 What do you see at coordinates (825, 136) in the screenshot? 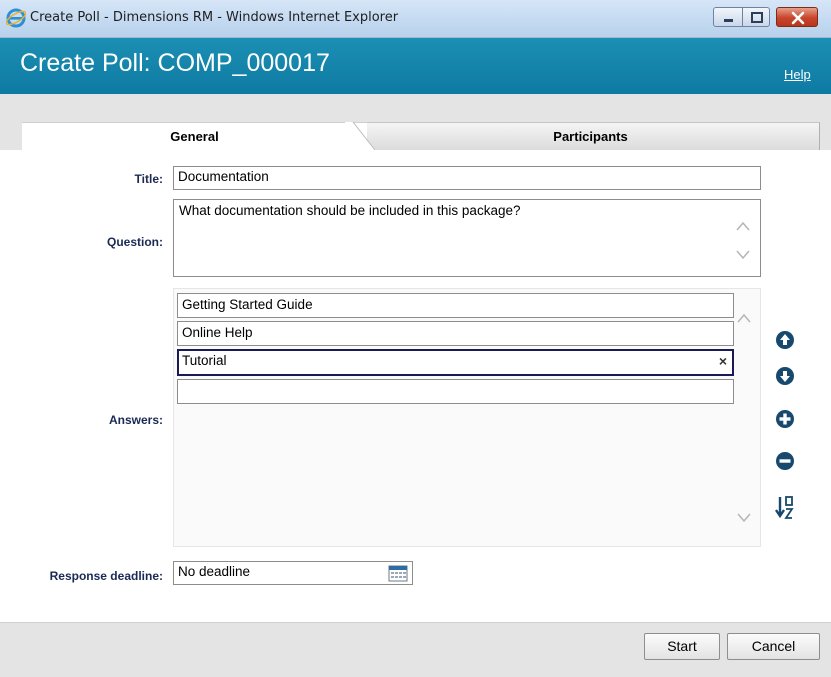
I see `tab-bar-right-edge` at bounding box center [825, 136].